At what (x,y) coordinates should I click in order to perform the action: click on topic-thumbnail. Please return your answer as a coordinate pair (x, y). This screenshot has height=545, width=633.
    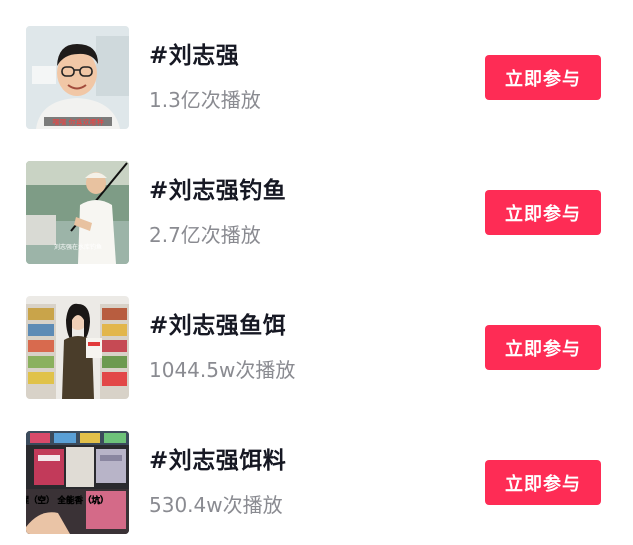
    Looking at the image, I should click on (77, 347).